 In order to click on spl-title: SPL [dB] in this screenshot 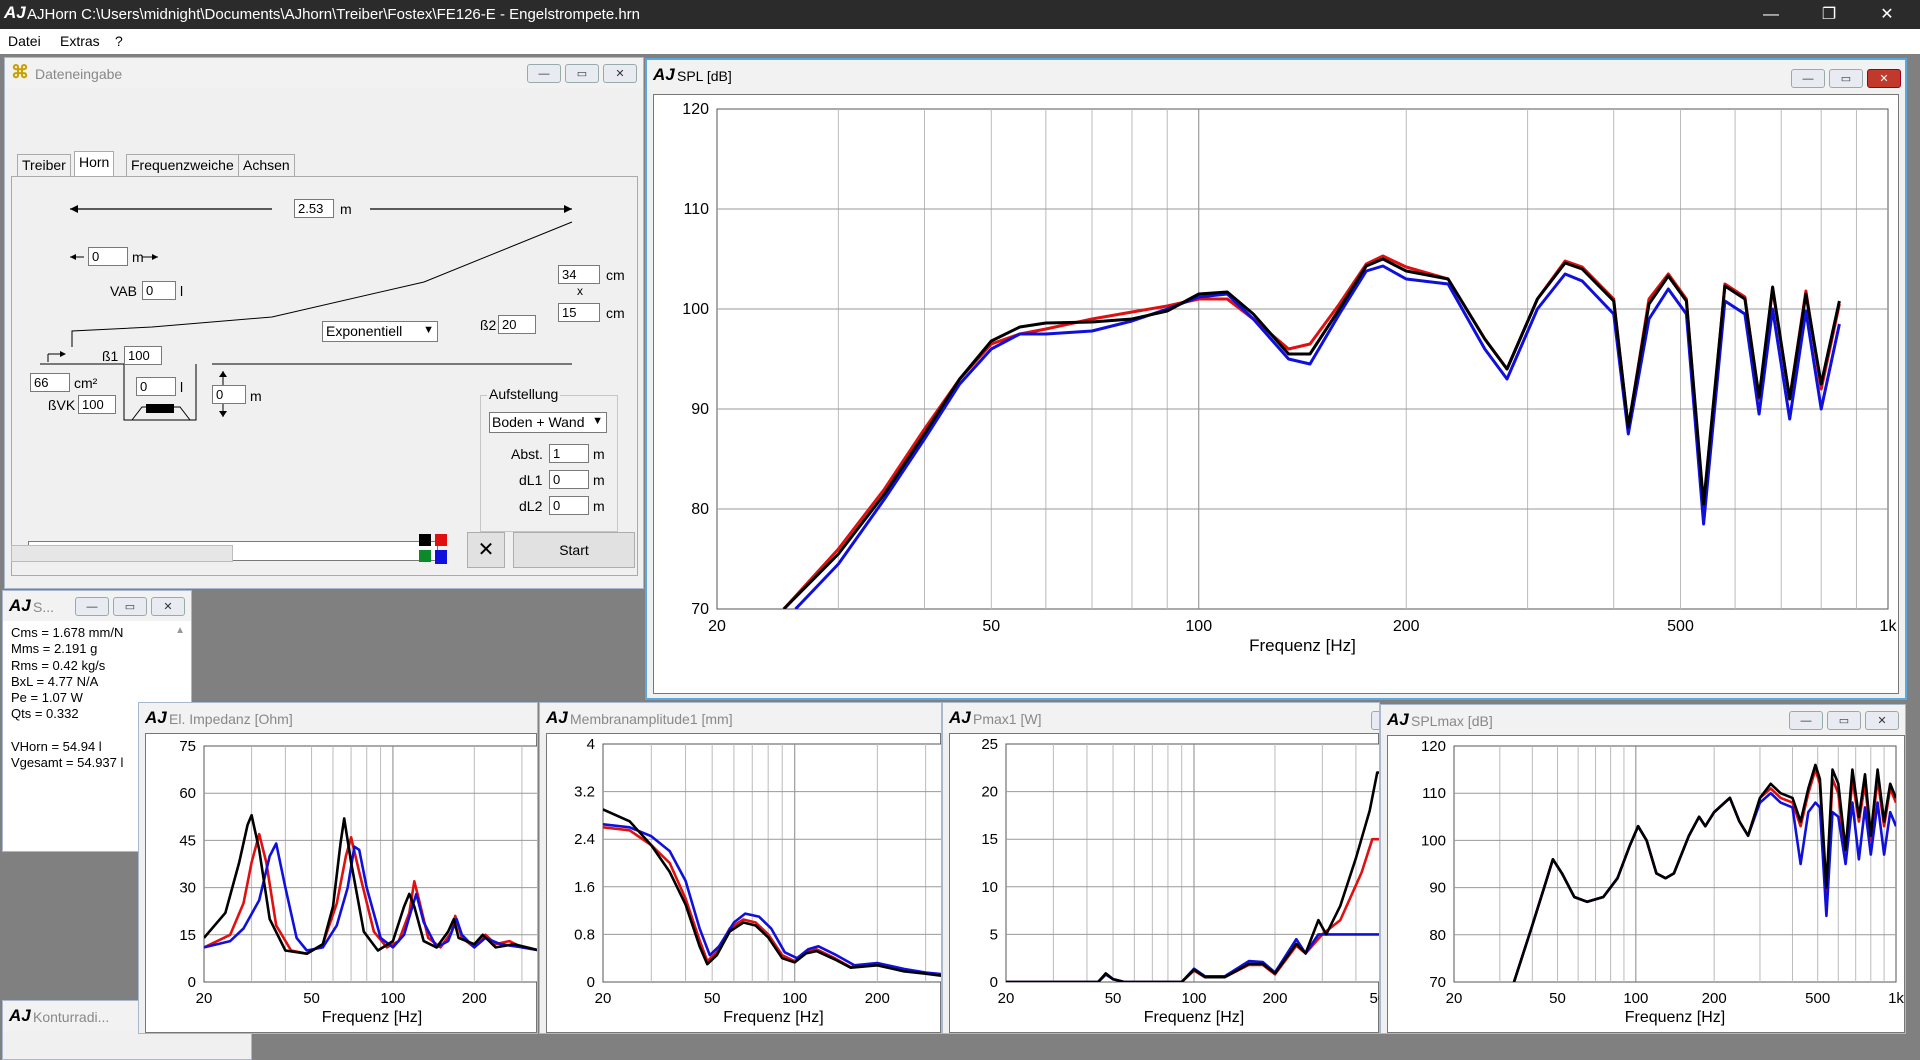, I will do `click(704, 76)`.